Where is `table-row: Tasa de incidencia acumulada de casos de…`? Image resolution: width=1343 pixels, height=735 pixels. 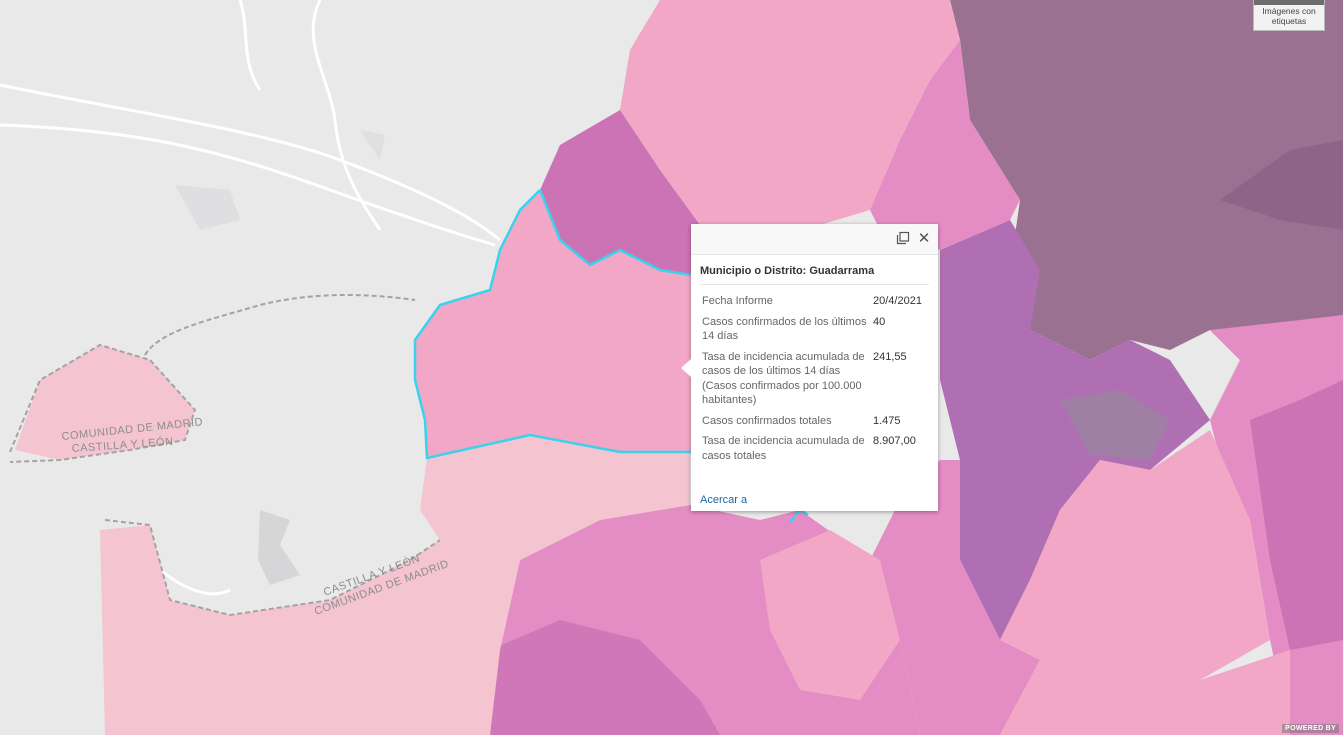 table-row: Tasa de incidencia acumulada de casos de… is located at coordinates (814, 379).